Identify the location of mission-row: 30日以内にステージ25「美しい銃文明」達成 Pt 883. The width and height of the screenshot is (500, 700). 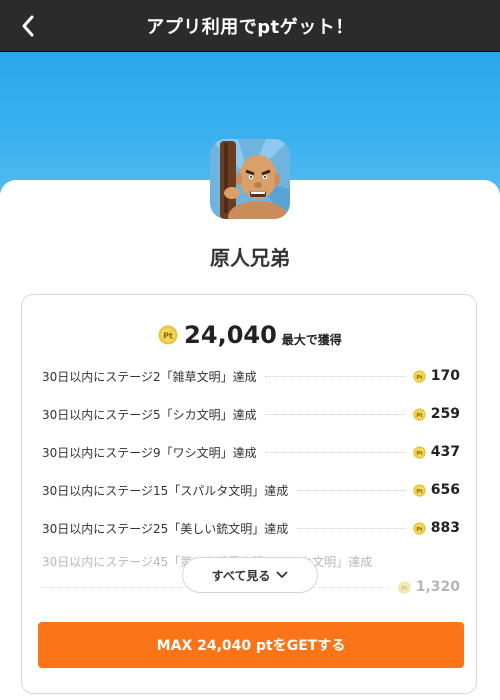
(251, 528).